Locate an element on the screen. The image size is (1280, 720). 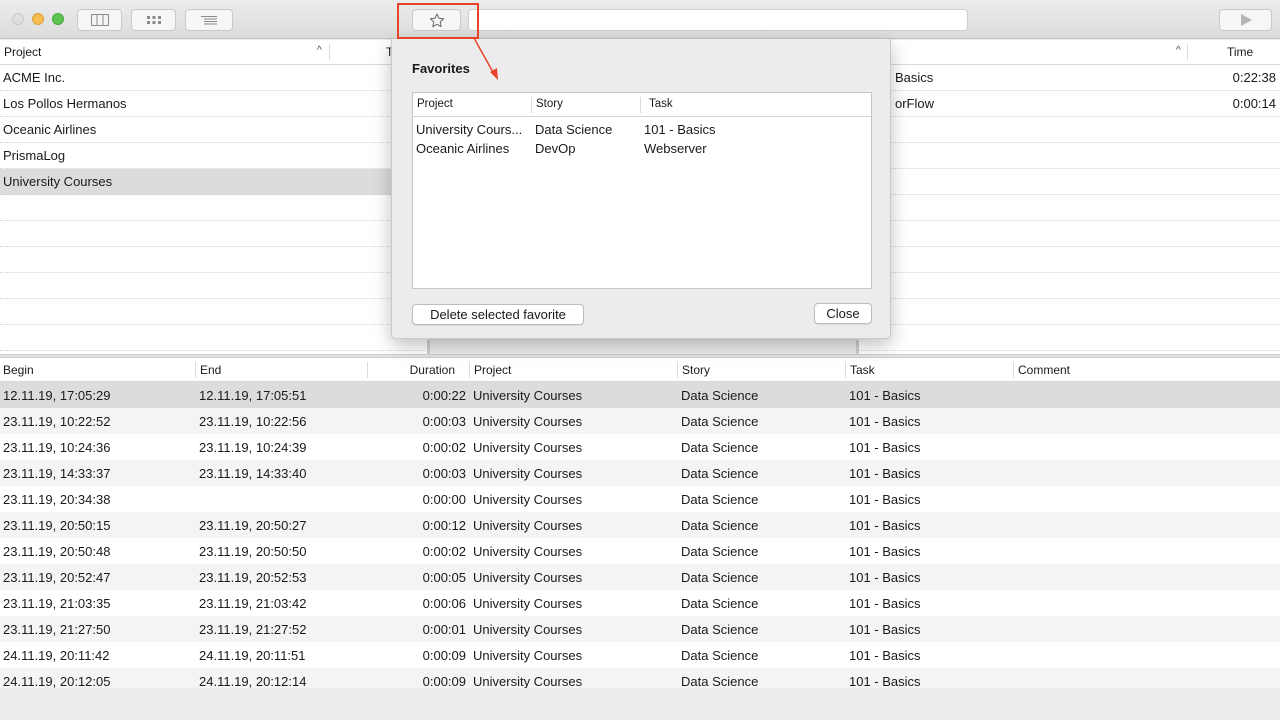
toolbar is located at coordinates (640, 19).